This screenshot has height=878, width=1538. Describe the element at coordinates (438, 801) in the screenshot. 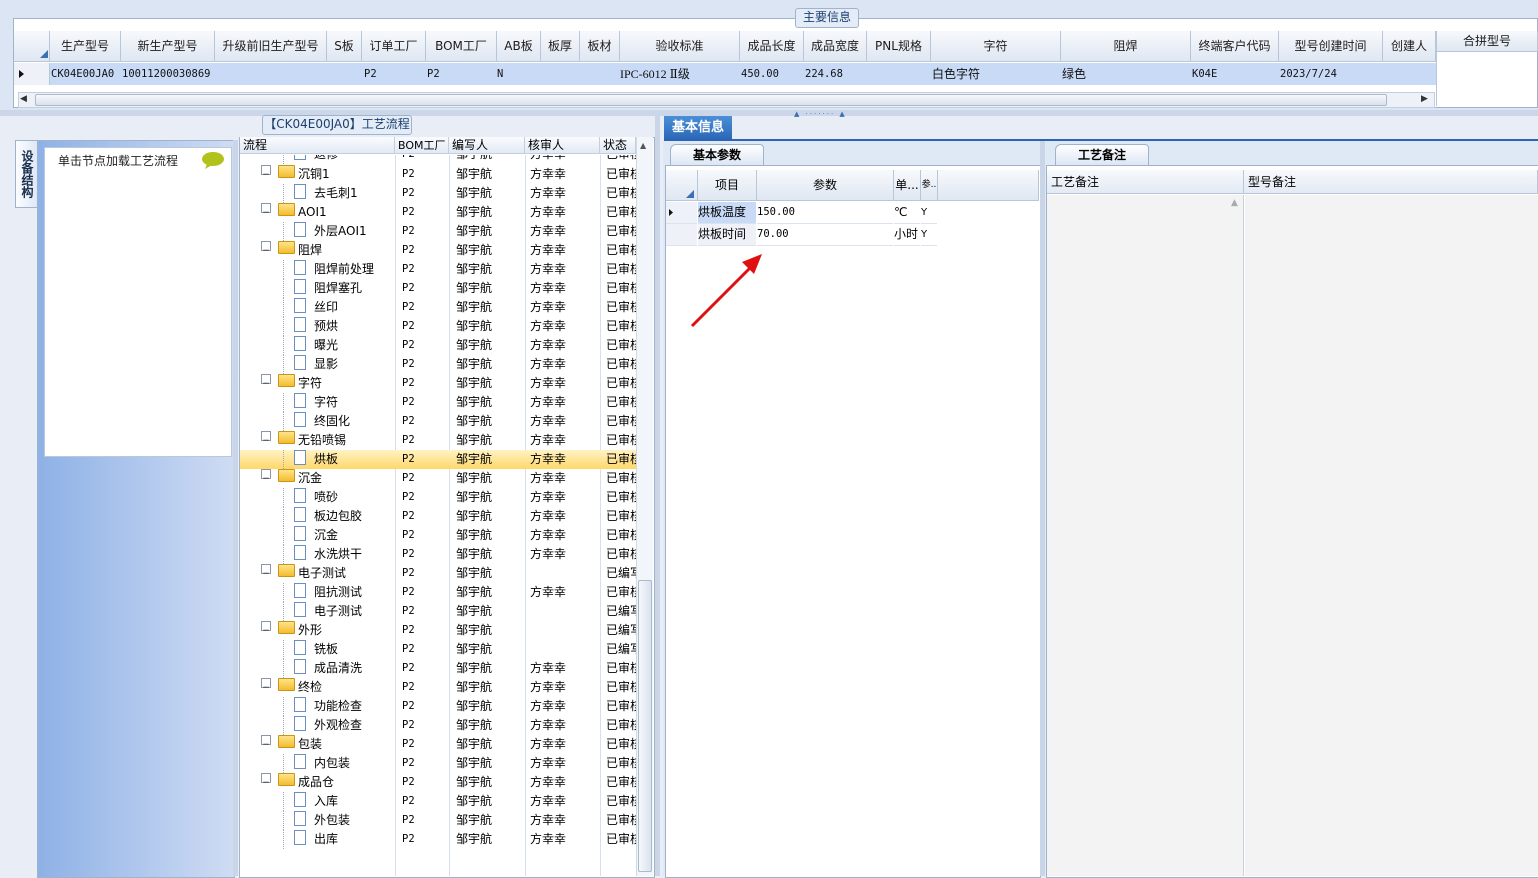

I see `tree-step-node: 入库 P2 邹宇航 方幸幸 已审核` at that location.